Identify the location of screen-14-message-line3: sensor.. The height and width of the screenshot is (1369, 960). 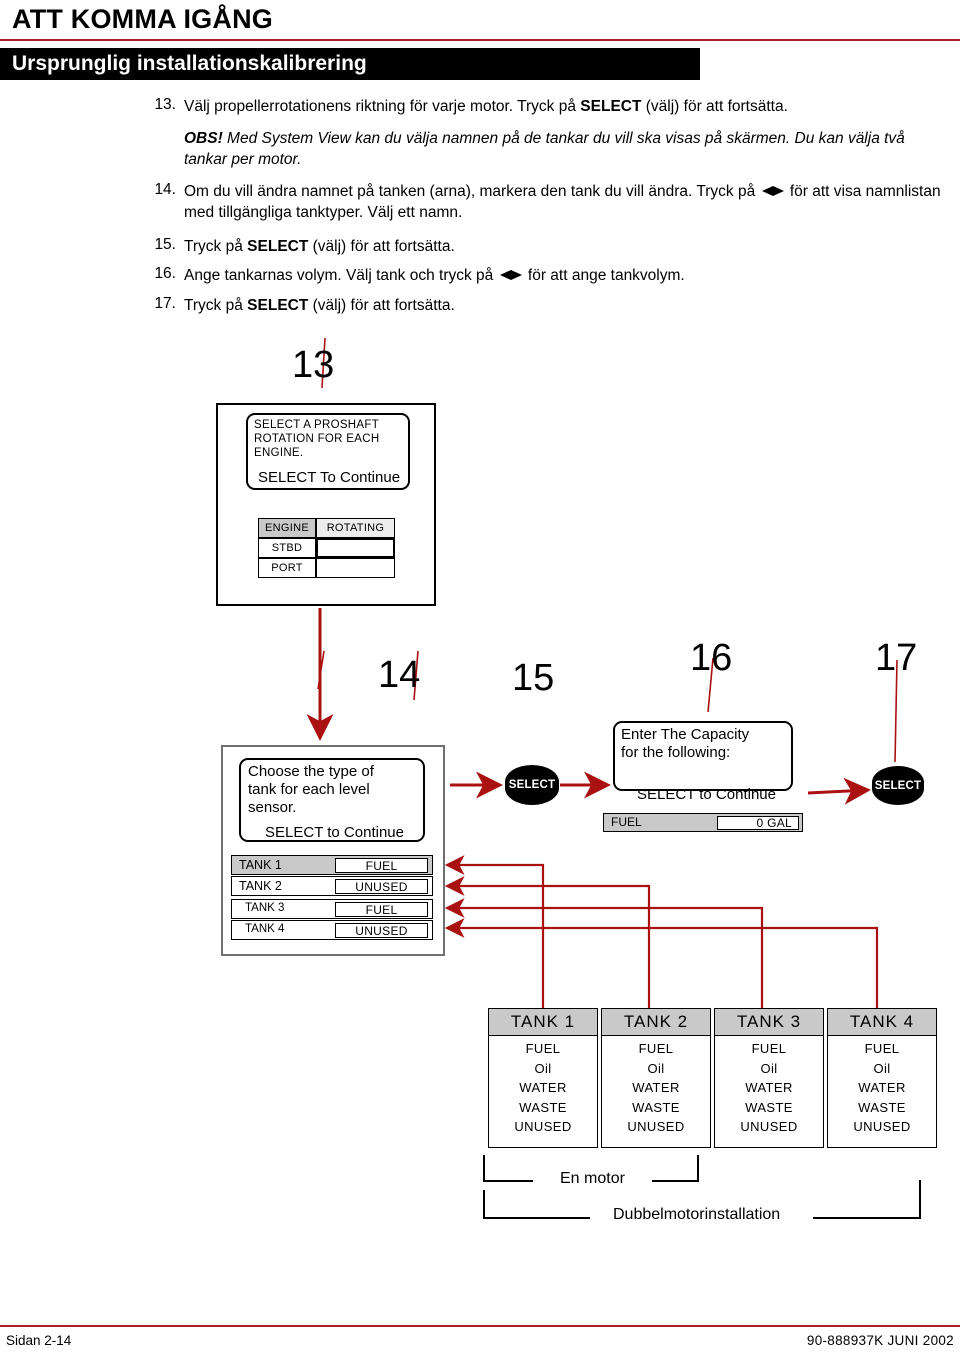
(272, 807).